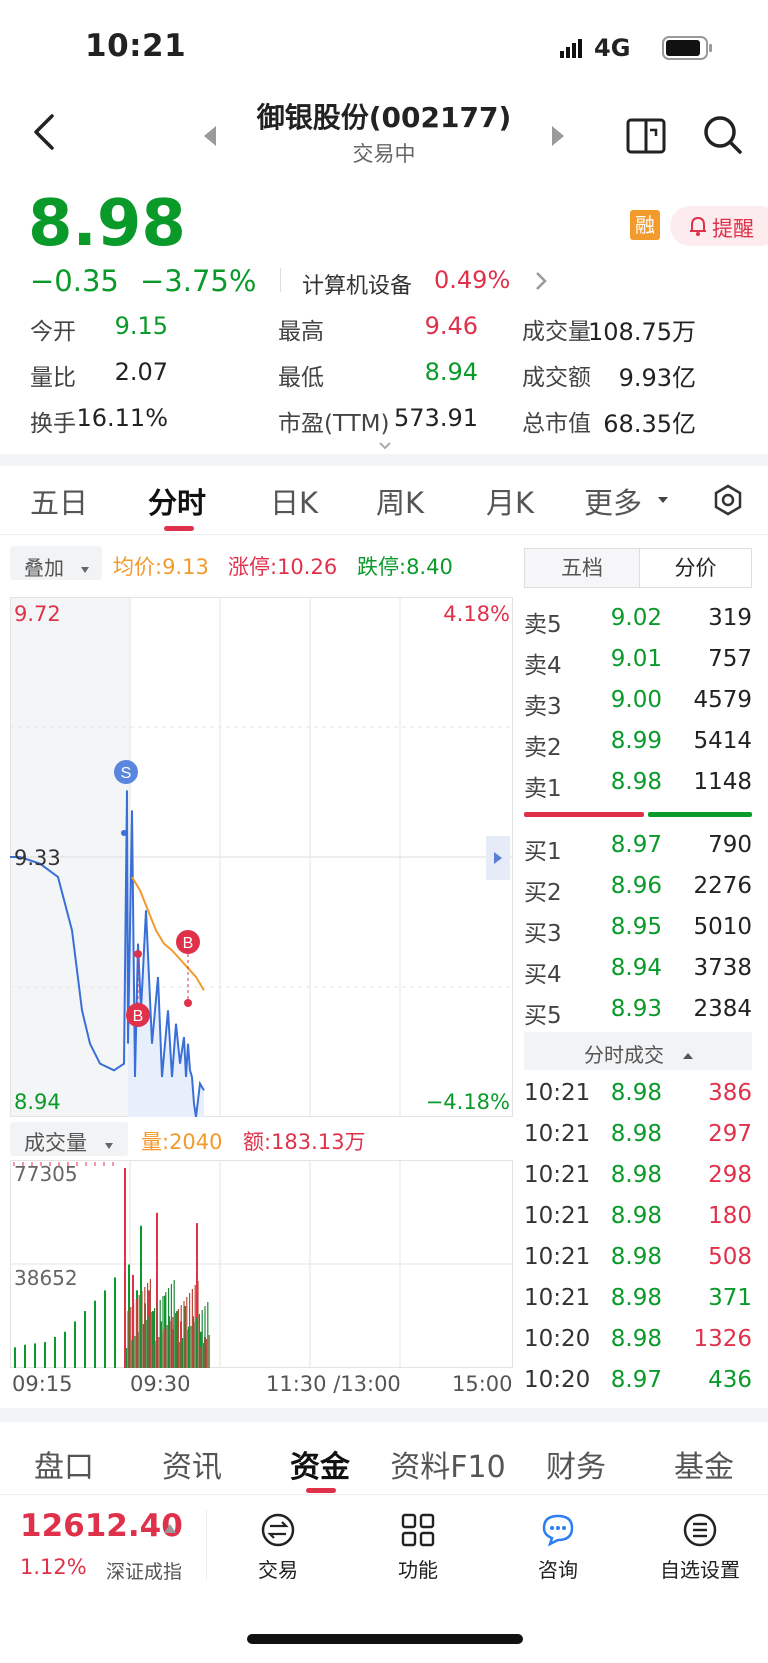 This screenshot has height=1663, width=768. I want to click on sell-level-price: 9.02, so click(636, 618).